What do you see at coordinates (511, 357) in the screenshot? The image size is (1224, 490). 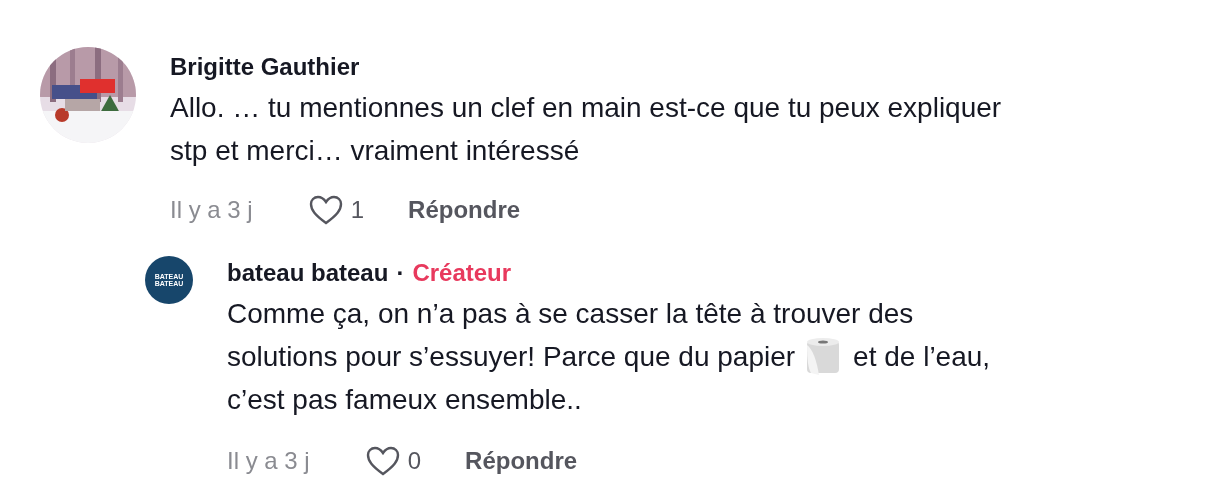 I see `comment-text: solutions pour s’essuyer! Parce que du papier` at bounding box center [511, 357].